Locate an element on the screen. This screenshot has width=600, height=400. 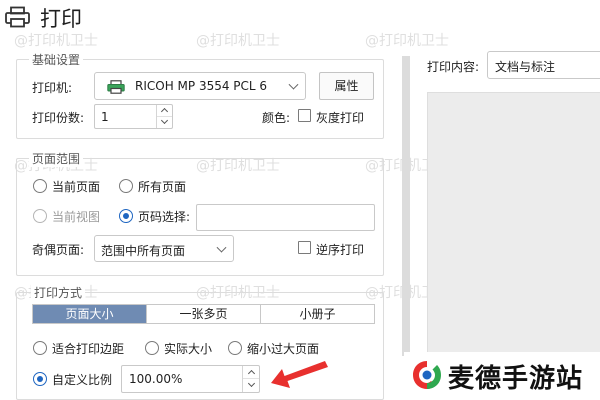
brand-overlay: 麦德手游站 is located at coordinates (502, 376).